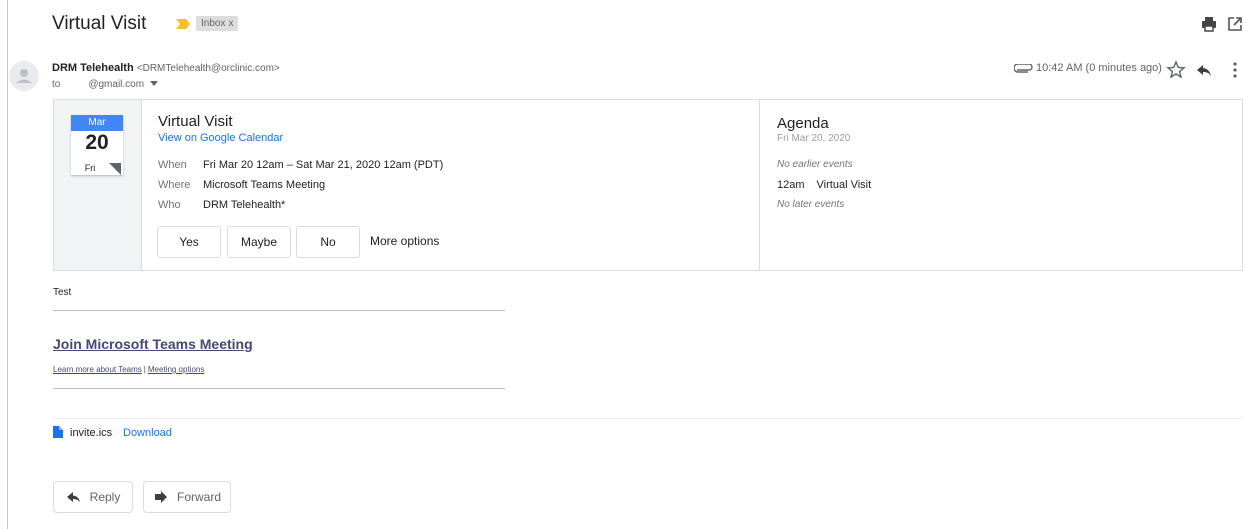  What do you see at coordinates (176, 369) in the screenshot?
I see `meeting-options-link: Meeting options` at bounding box center [176, 369].